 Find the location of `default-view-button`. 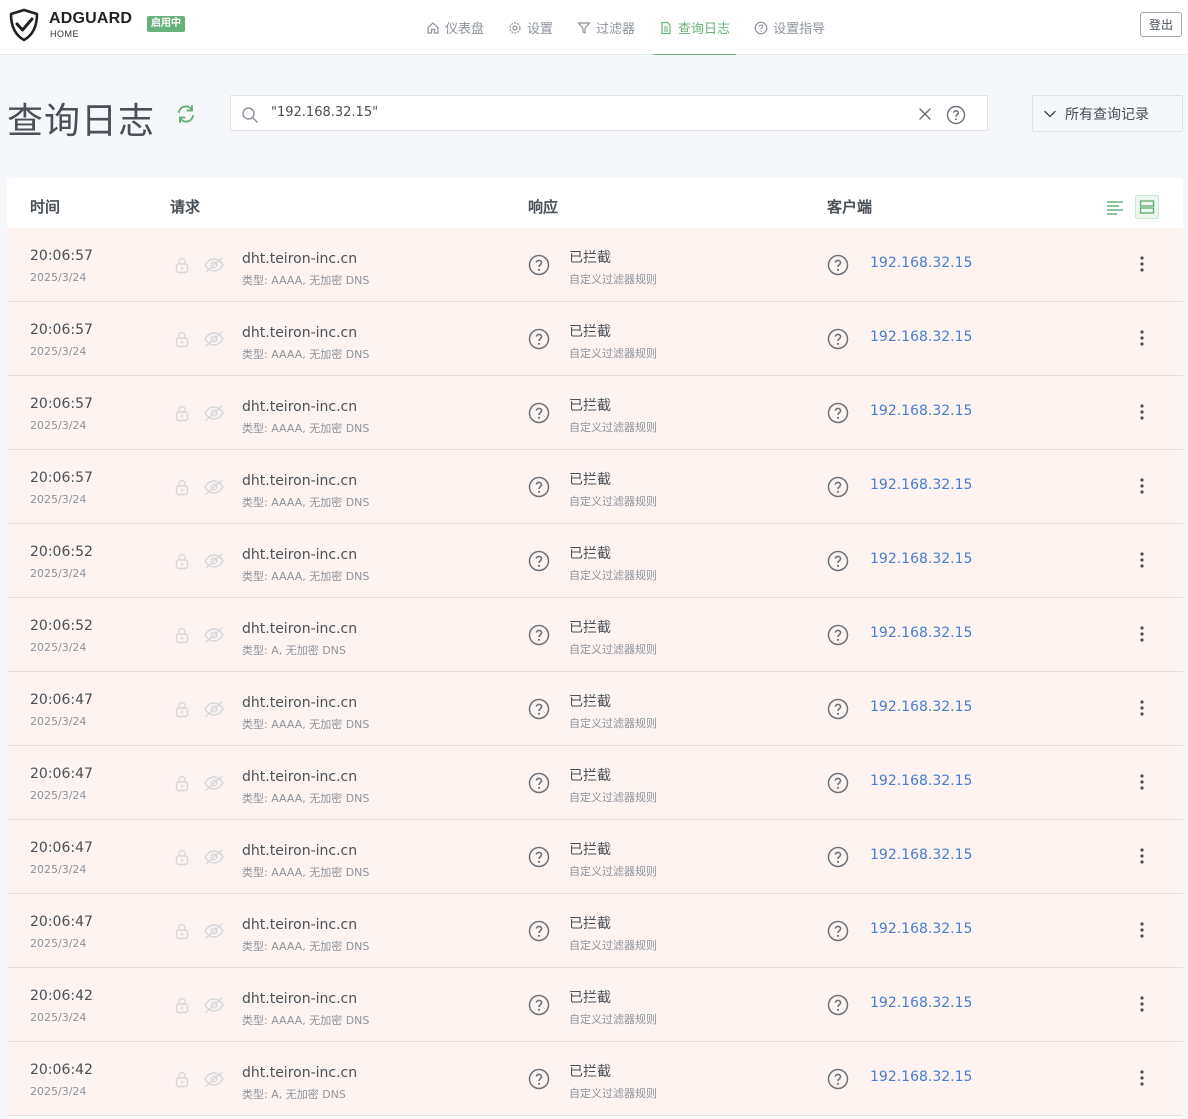

default-view-button is located at coordinates (1147, 207).